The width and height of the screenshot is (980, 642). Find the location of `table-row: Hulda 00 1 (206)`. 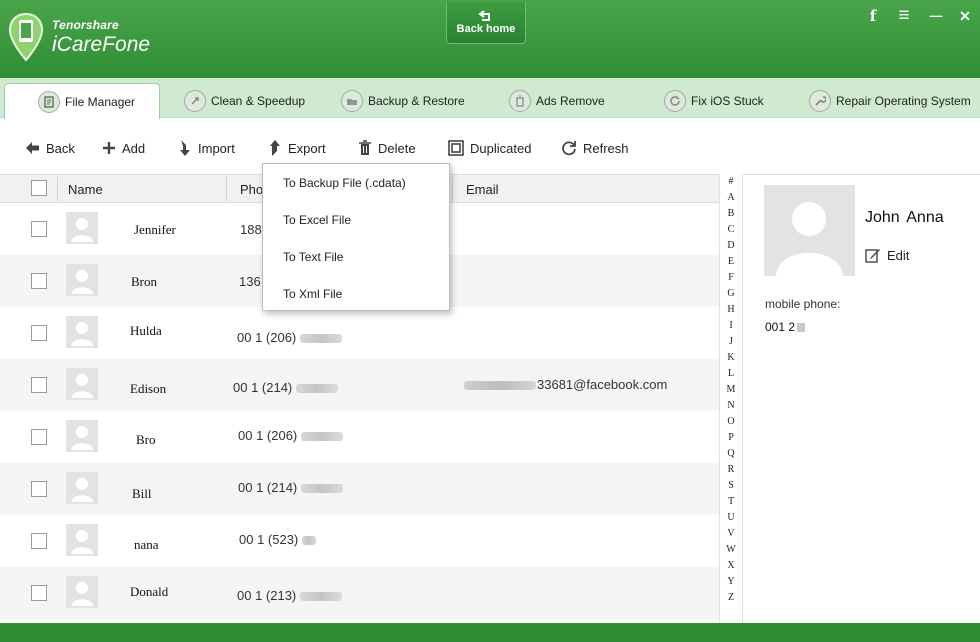

table-row: Hulda 00 1 (206) is located at coordinates (359, 333).